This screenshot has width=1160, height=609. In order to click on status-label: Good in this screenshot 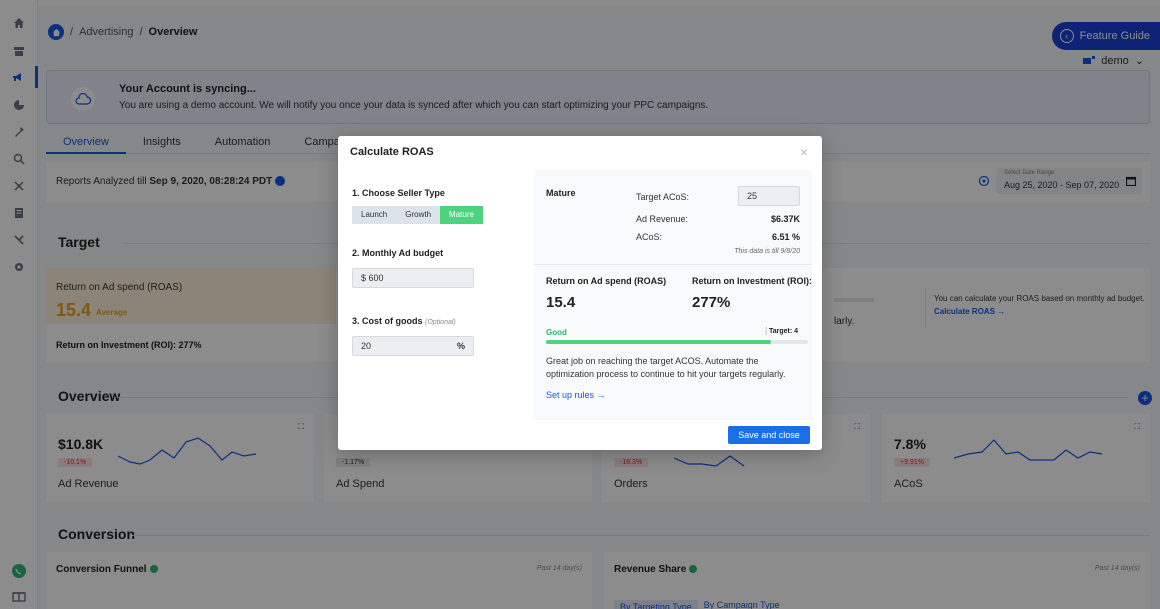, I will do `click(556, 332)`.